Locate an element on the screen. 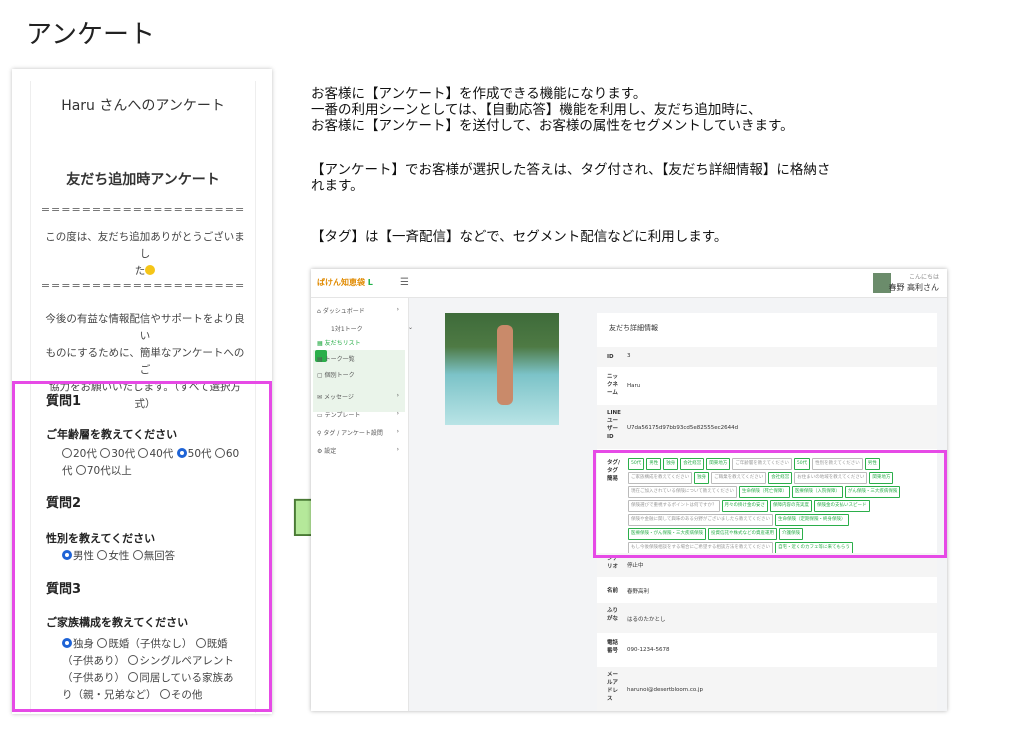 The width and height of the screenshot is (1024, 746). sidebar-item-tags: ⚲ タグ / アンケート設問 › is located at coordinates (360, 432).